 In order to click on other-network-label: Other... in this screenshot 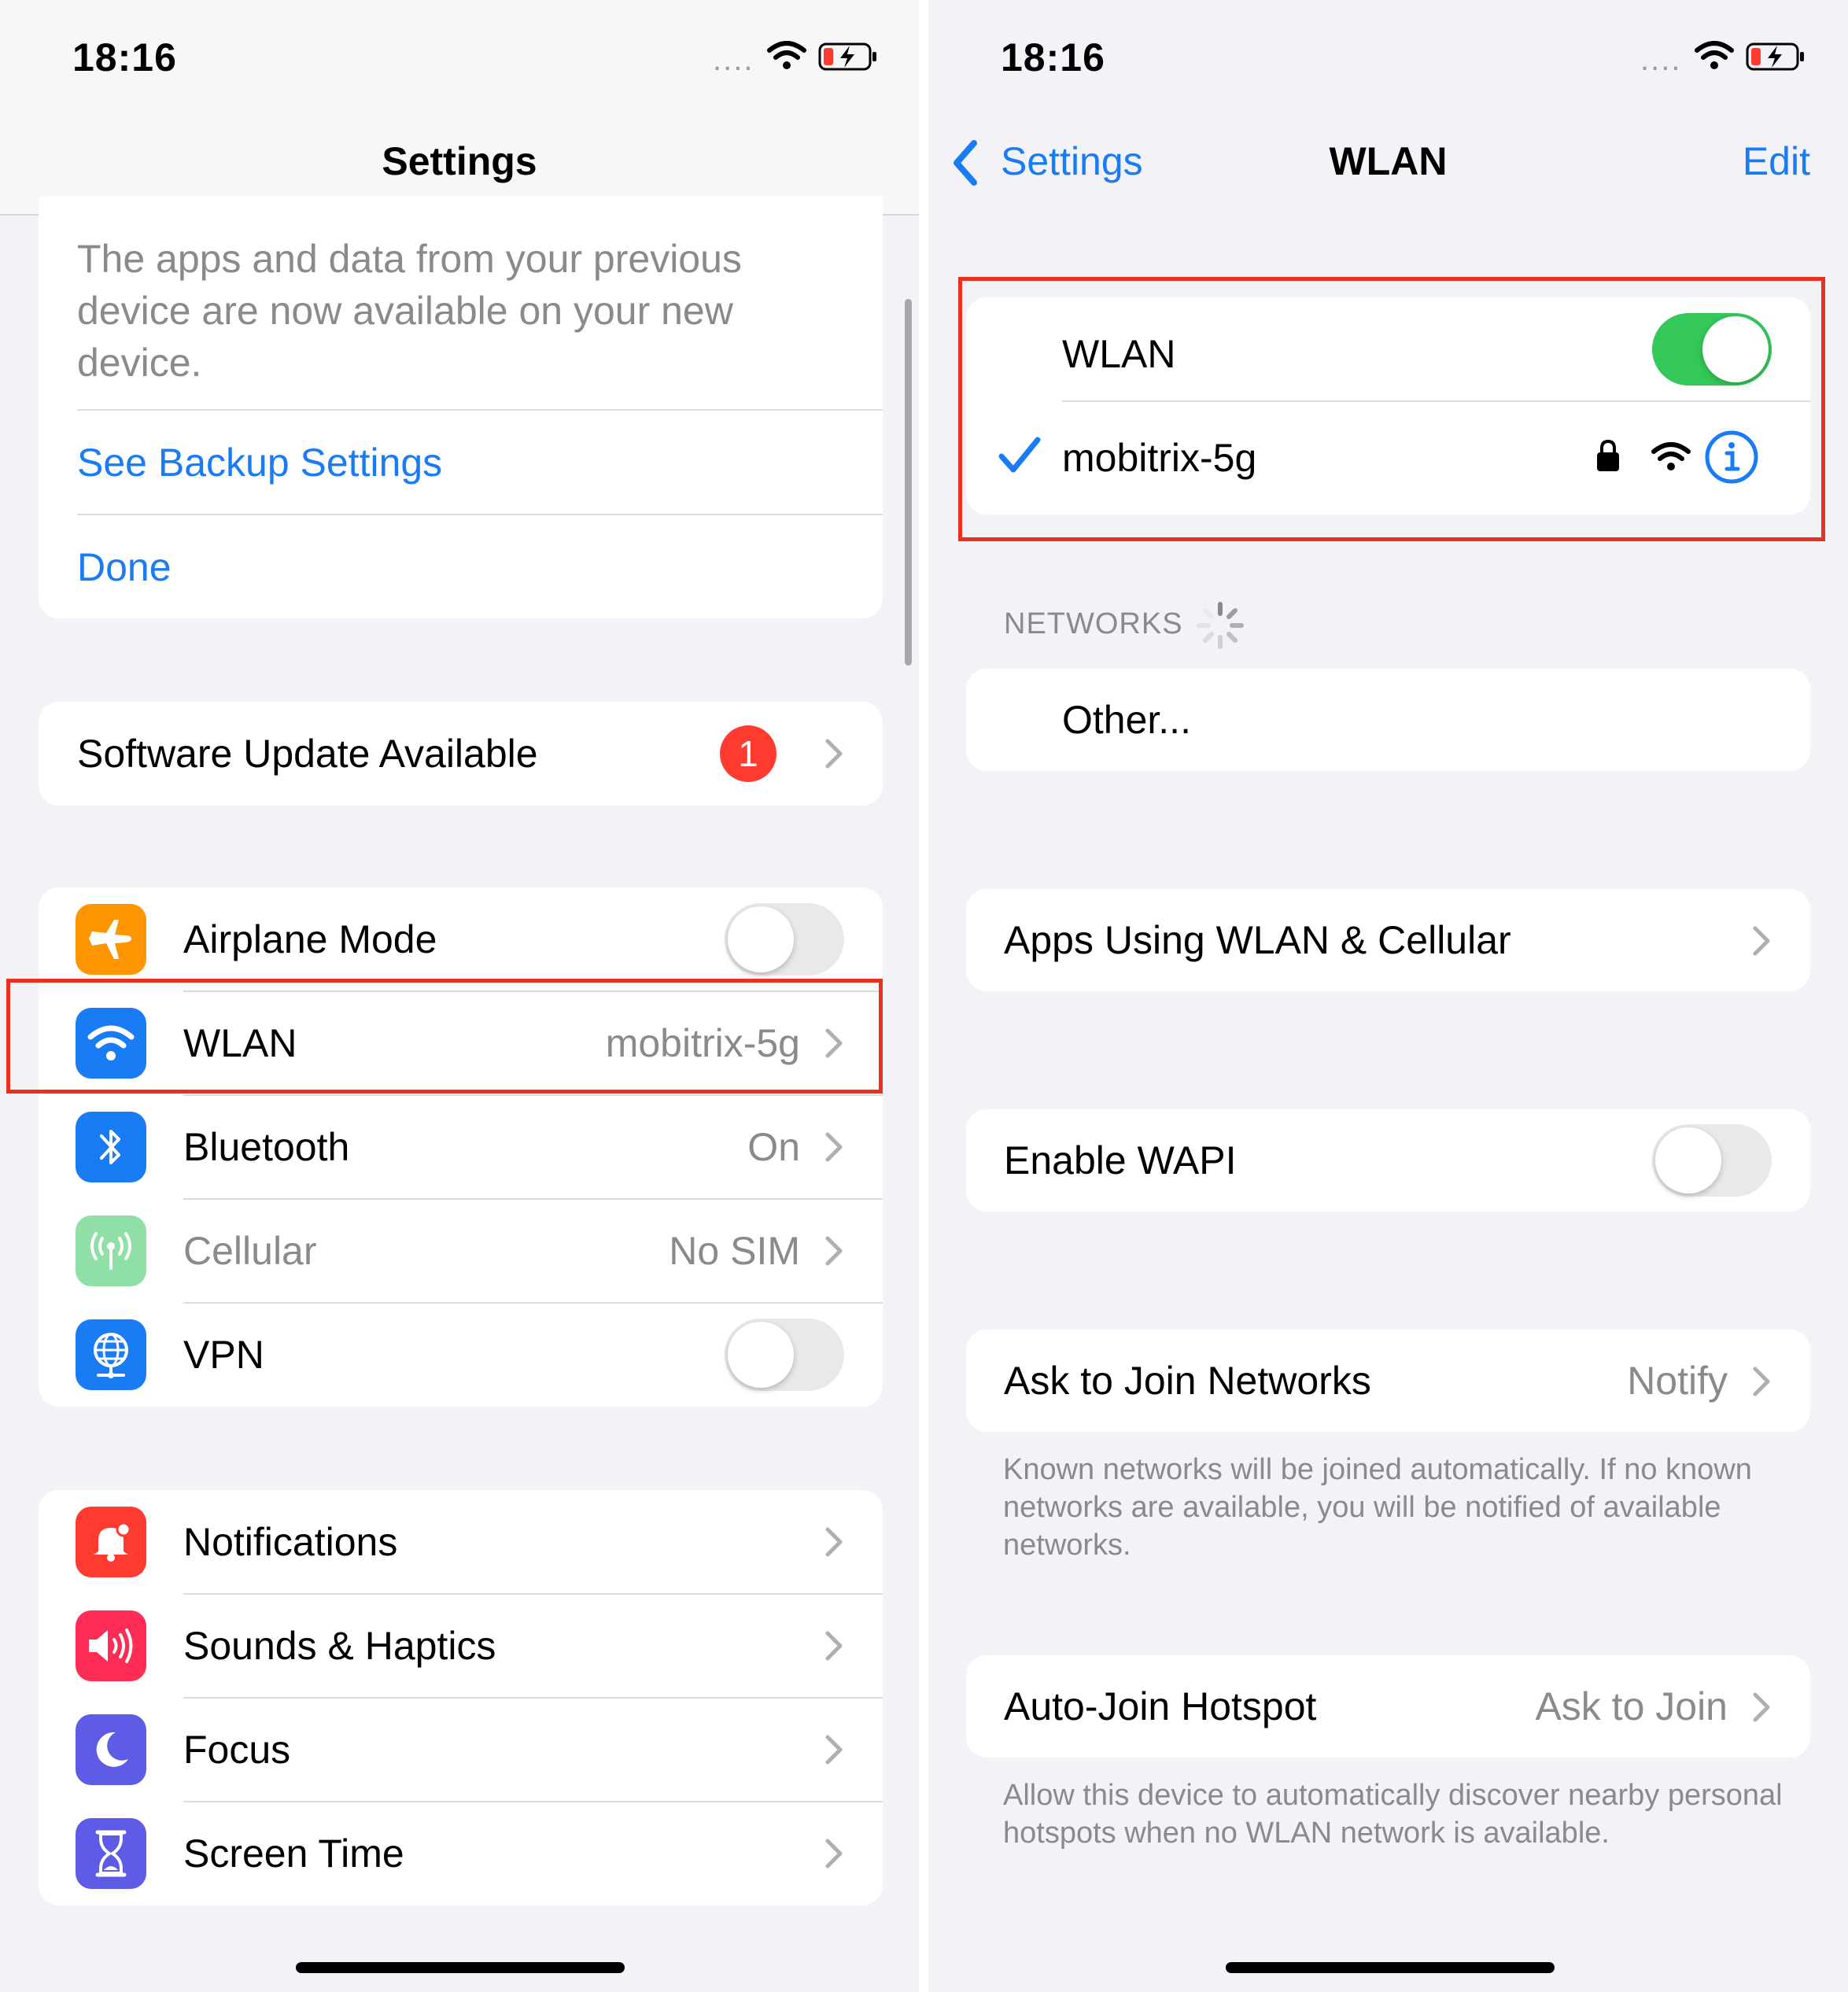, I will do `click(1126, 720)`.